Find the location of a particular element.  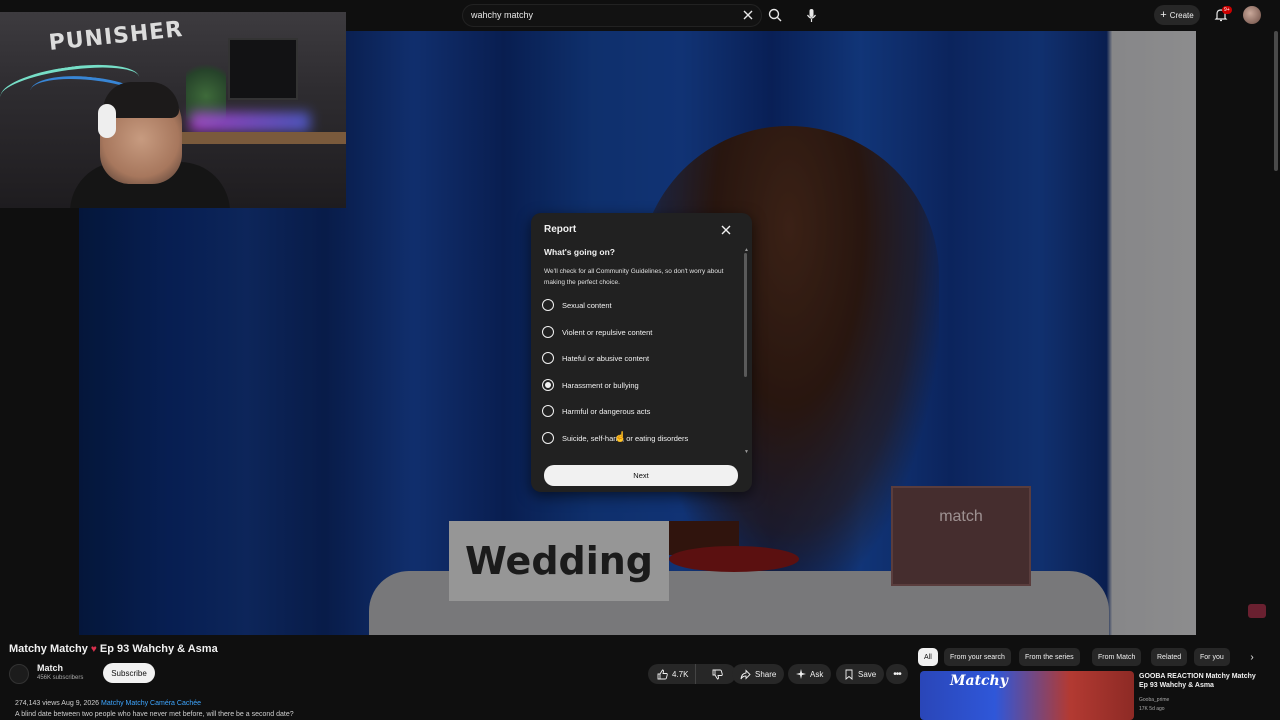

create-label: Create is located at coordinates (1181, 15).